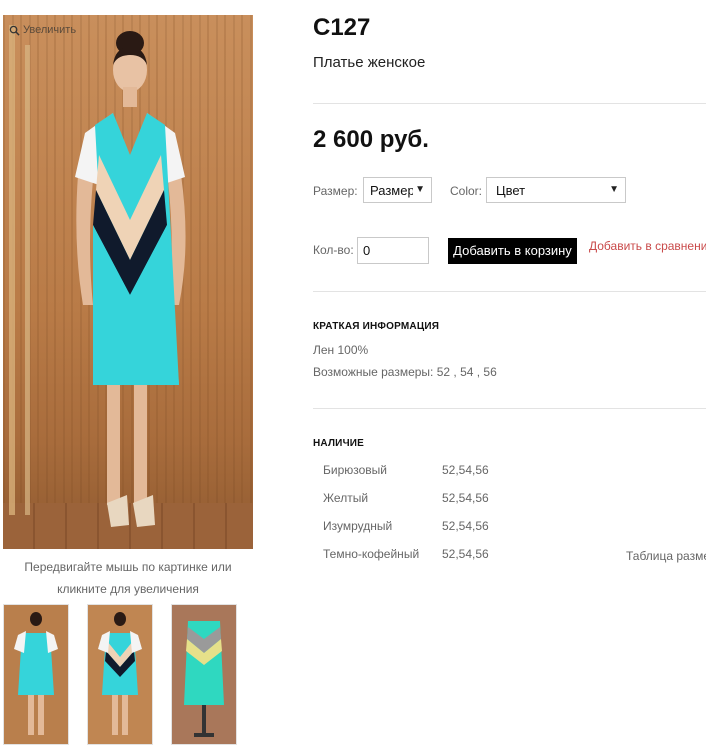  What do you see at coordinates (371, 554) in the screenshot?
I see `availability-color: Темно-кофейный` at bounding box center [371, 554].